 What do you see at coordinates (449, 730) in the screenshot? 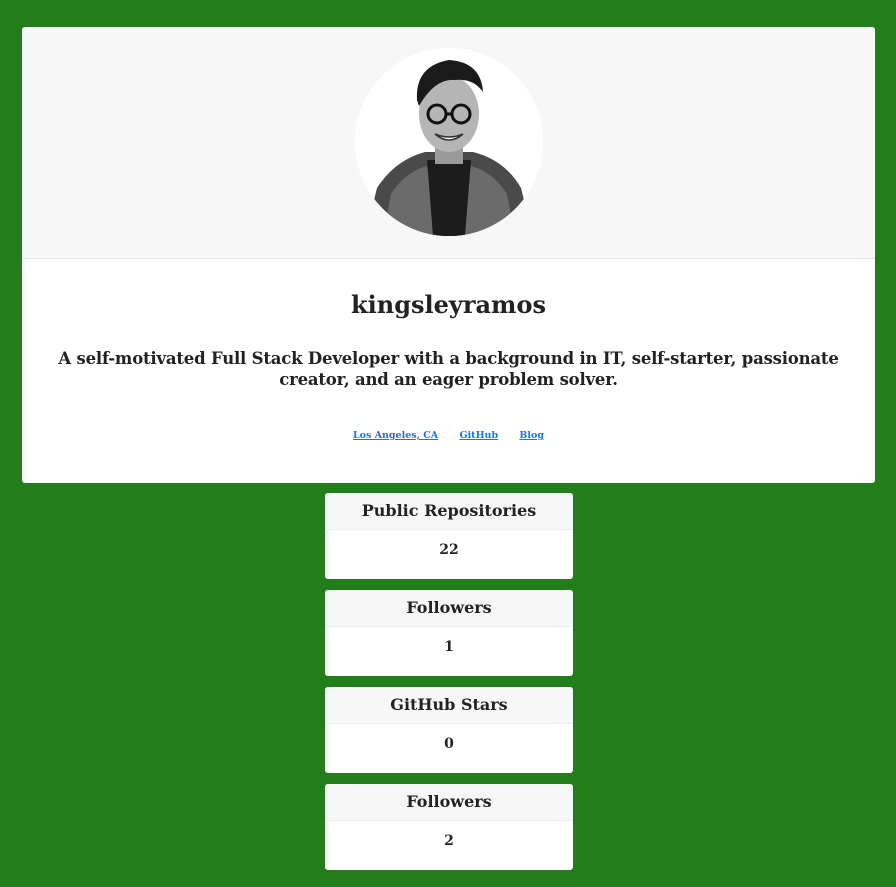
I see `stat-card-github-stars: GitHub Stars 0` at bounding box center [449, 730].